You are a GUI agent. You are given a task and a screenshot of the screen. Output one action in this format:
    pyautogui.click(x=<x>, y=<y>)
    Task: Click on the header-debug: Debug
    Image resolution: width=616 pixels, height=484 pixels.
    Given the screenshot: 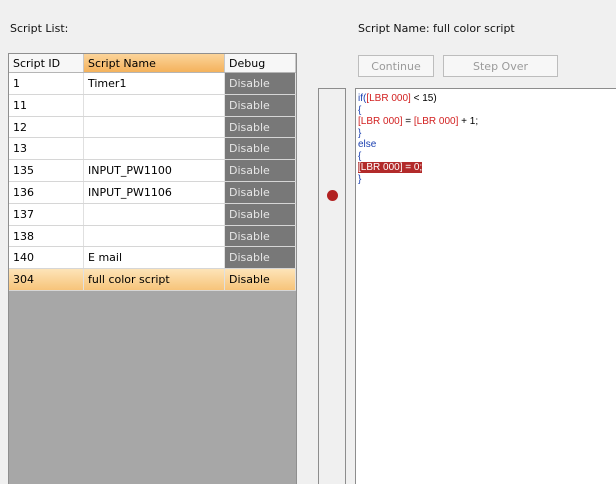 What is the action you would take?
    pyautogui.click(x=260, y=63)
    